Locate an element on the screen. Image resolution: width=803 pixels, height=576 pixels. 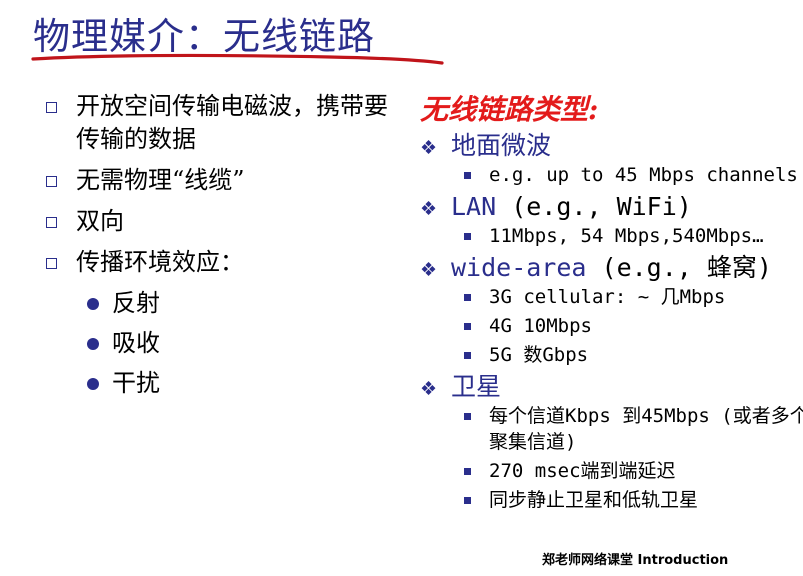
link-type-detail-text: 5G 数Gbps is located at coordinates (539, 355).